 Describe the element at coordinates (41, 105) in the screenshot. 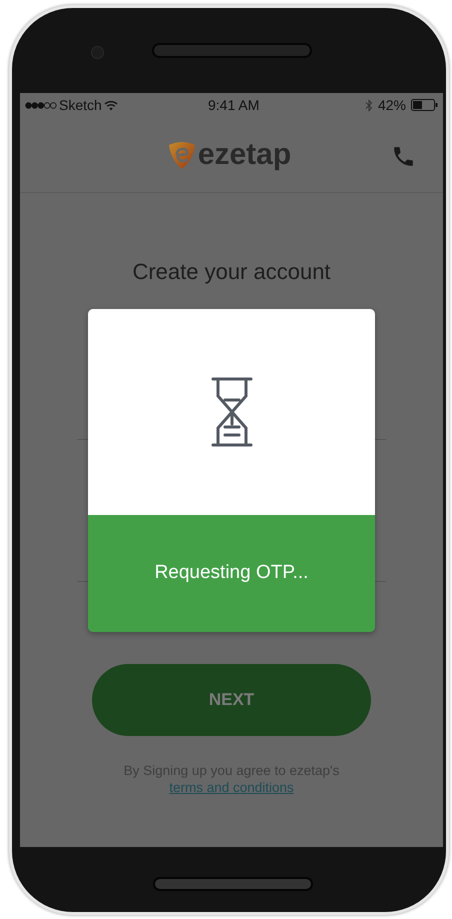

I see `signal-dots-icon` at that location.